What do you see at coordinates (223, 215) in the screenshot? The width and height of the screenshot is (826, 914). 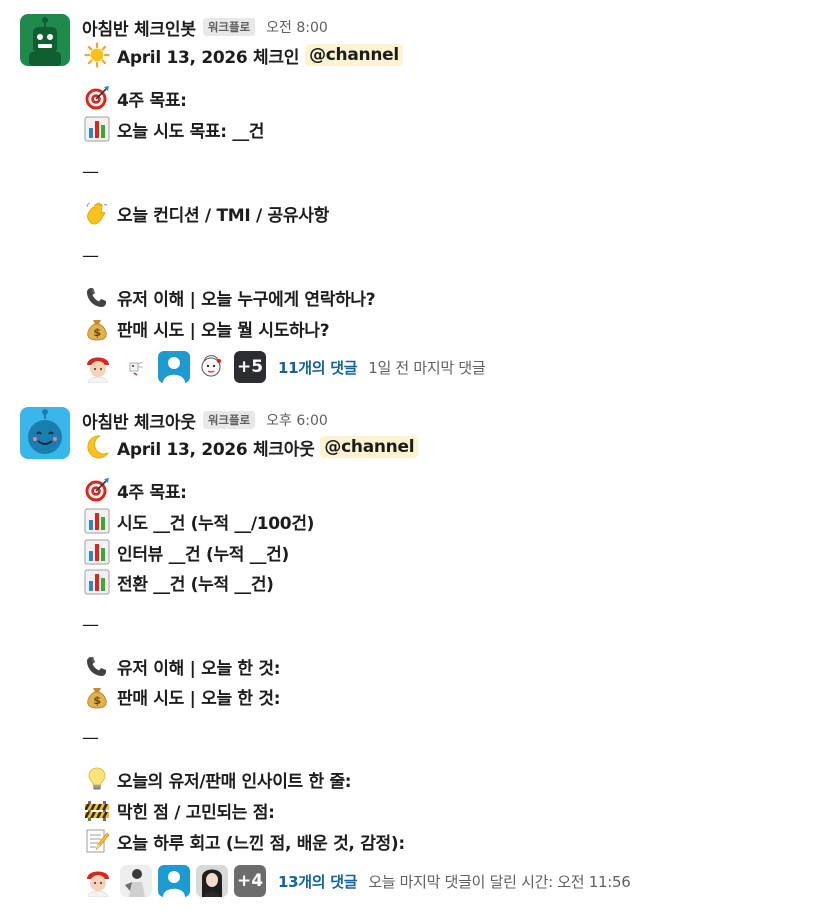 I see `line-text: 오늘 컨디션 / TMI / 공유사항` at bounding box center [223, 215].